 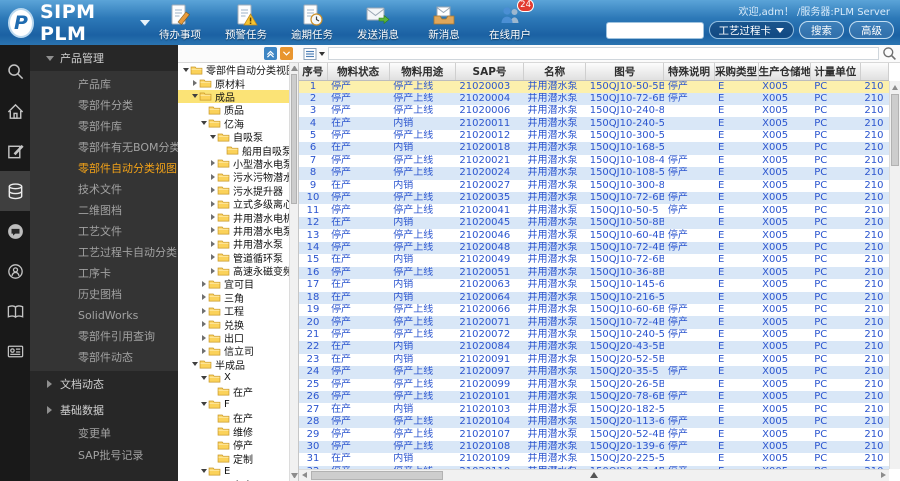 What do you see at coordinates (444, 22) in the screenshot?
I see `topbar-action-new-message: 新消息` at bounding box center [444, 22].